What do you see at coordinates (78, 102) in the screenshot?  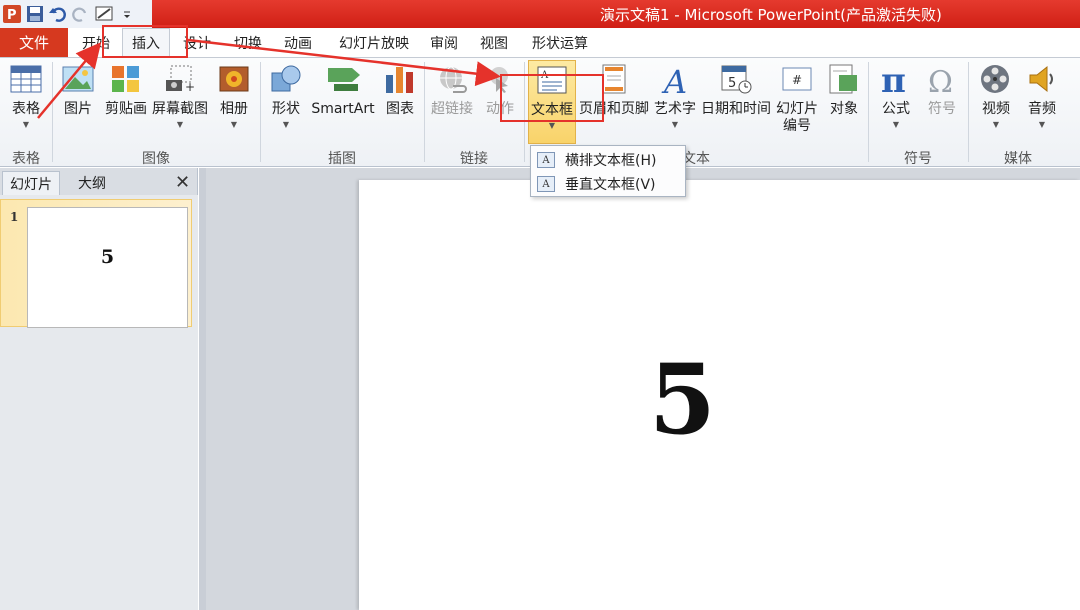 I see `picture-button: 图片` at bounding box center [78, 102].